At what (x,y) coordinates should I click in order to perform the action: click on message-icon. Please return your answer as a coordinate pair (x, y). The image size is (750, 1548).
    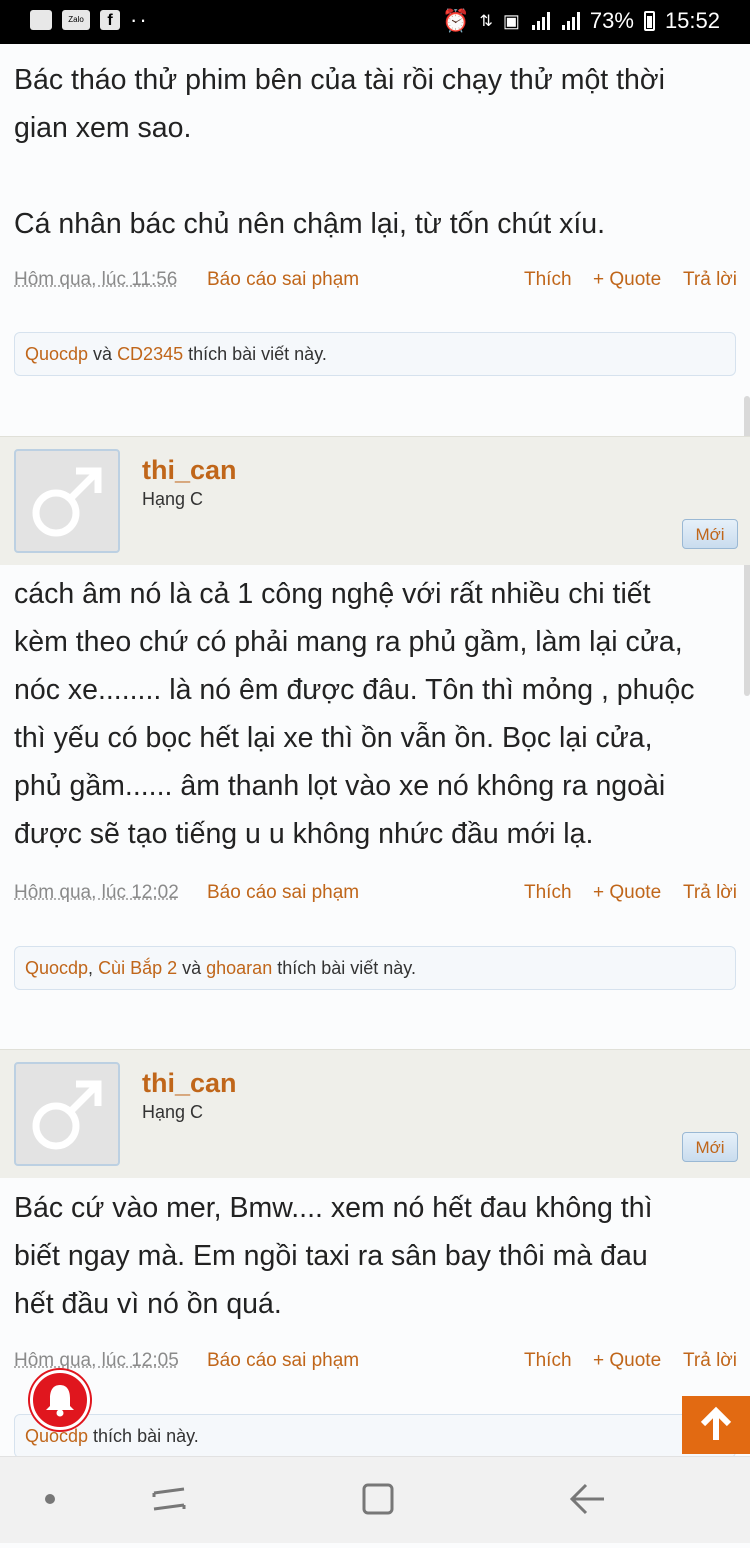
    Looking at the image, I should click on (41, 20).